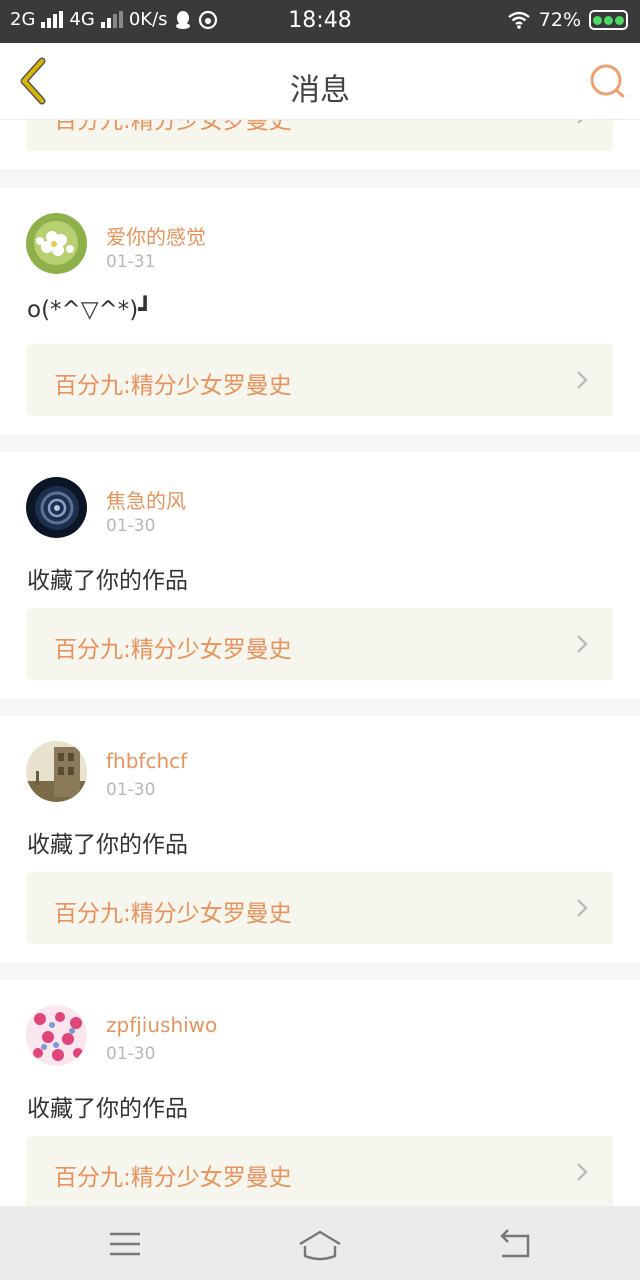 The height and width of the screenshot is (1280, 640). Describe the element at coordinates (146, 761) in the screenshot. I see `username: fhbfchcf` at that location.